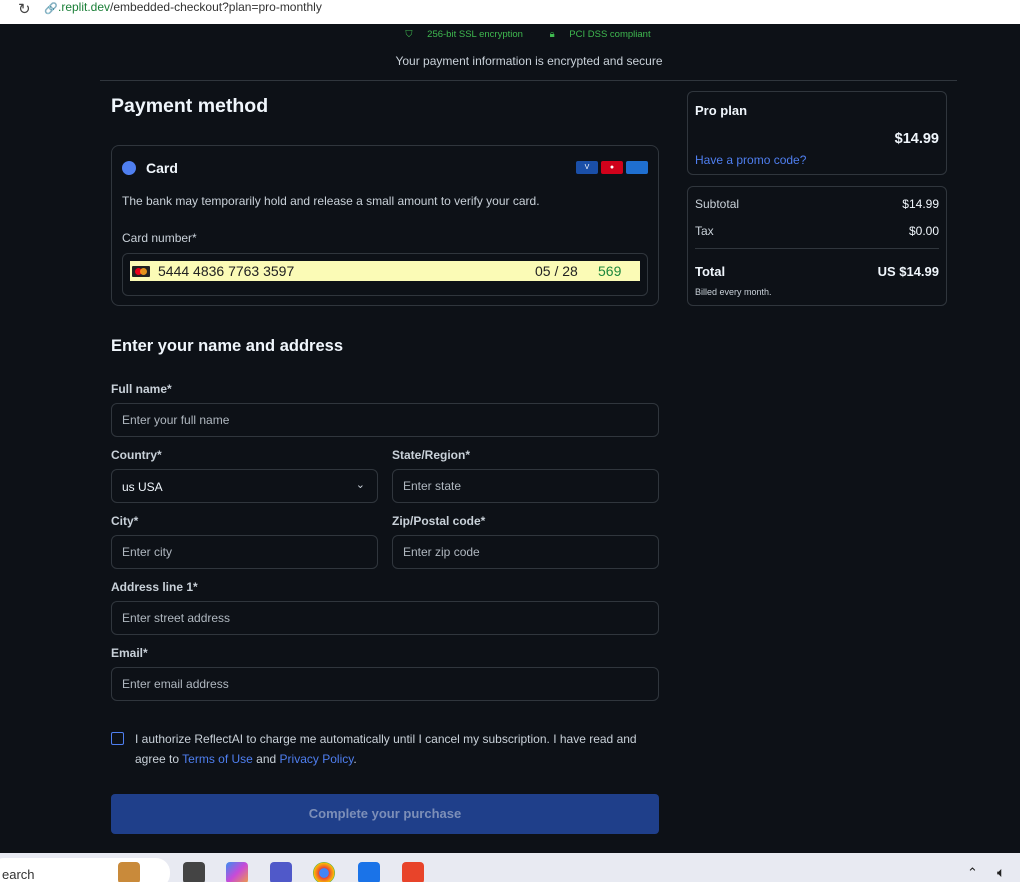 Image resolution: width=1020 pixels, height=882 pixels. I want to click on tax-row: Tax $0.00, so click(817, 231).